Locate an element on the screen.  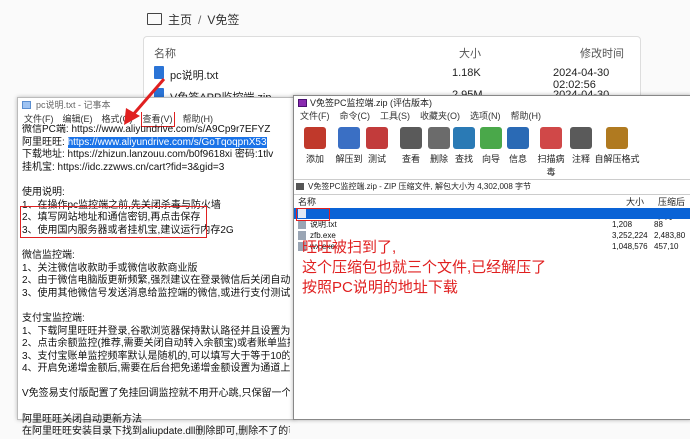
text-line-content: 2、点击余额监控(推荐,需要关闭自动转入余额宝)或者账单监控 is located at coordinates (156, 344).